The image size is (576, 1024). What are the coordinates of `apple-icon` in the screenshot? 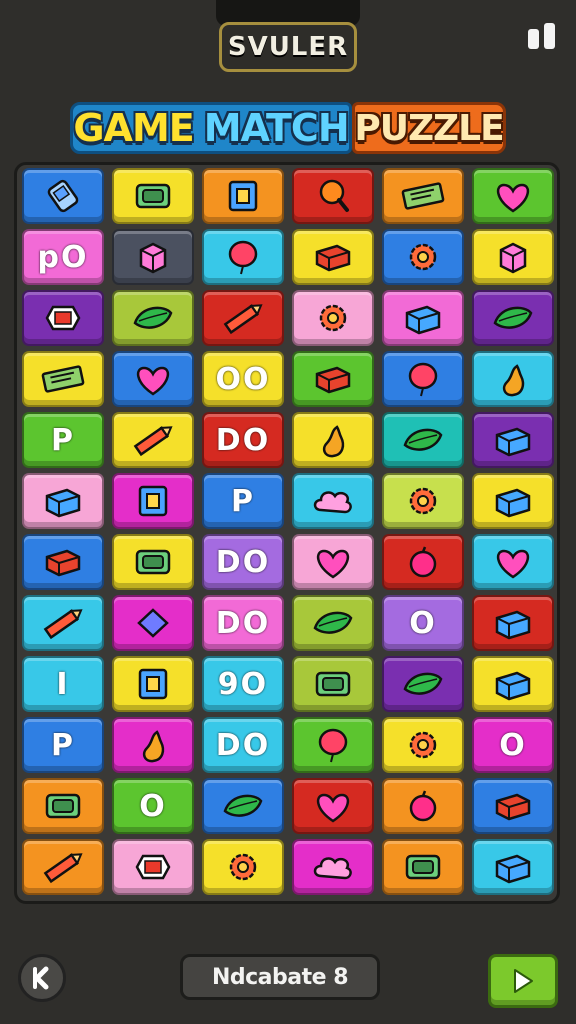 It's located at (423, 806).